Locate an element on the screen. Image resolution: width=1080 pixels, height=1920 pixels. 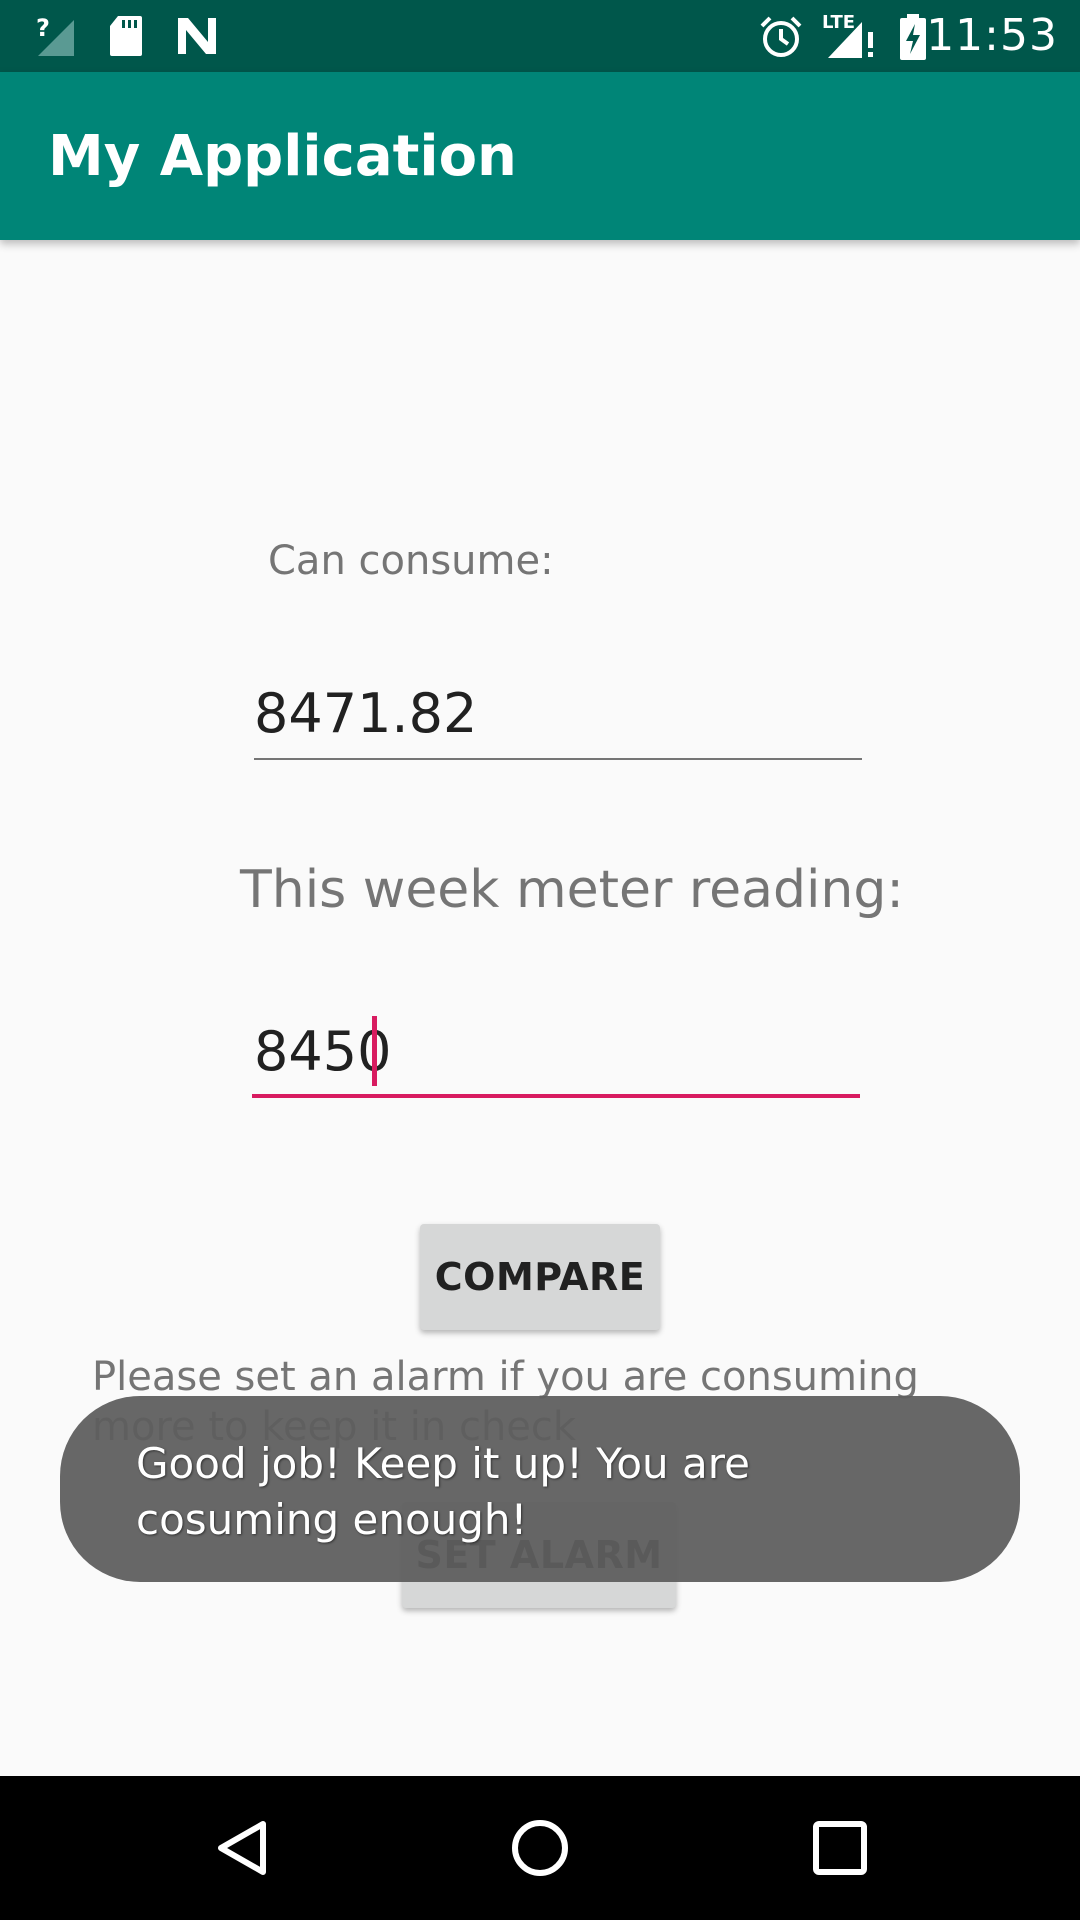
nav-bar is located at coordinates (540, 1848).